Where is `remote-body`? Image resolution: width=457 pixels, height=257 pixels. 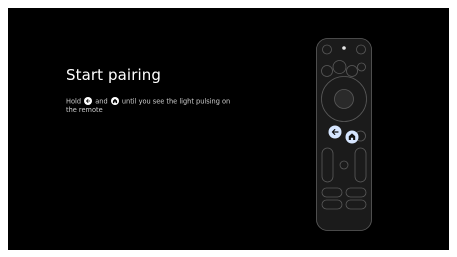
remote-body is located at coordinates (344, 134).